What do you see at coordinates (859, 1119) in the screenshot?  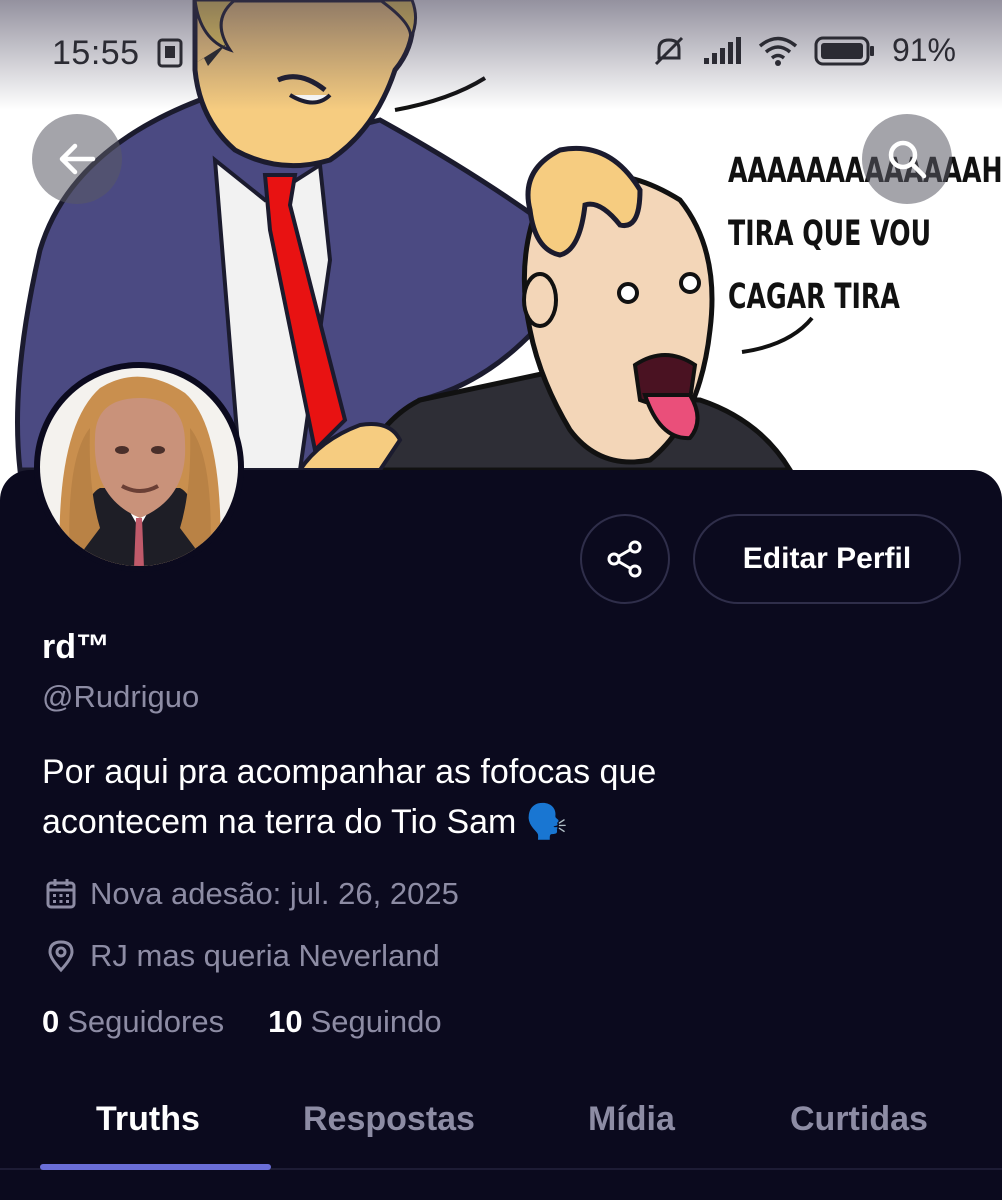 I see `tab-curtidas: Curtidas` at bounding box center [859, 1119].